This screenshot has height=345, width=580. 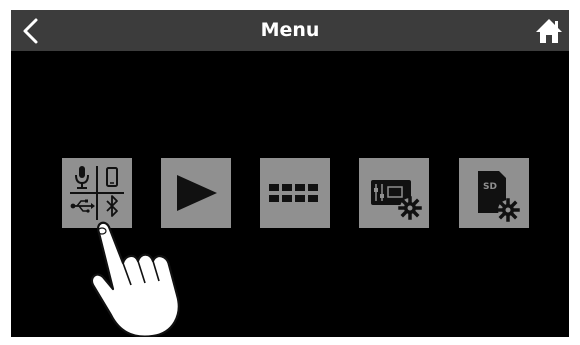 I want to click on page-title: Menu, so click(x=290, y=30).